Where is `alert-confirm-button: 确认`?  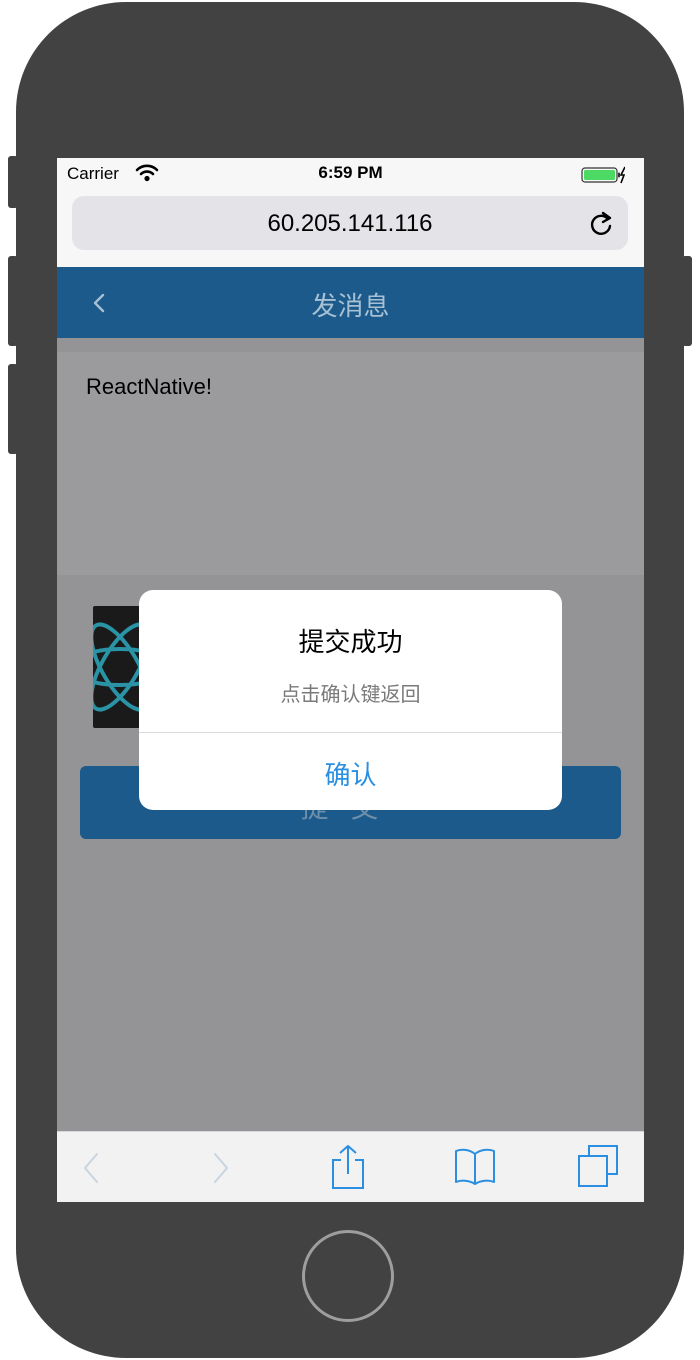
alert-confirm-button: 确认 is located at coordinates (350, 771).